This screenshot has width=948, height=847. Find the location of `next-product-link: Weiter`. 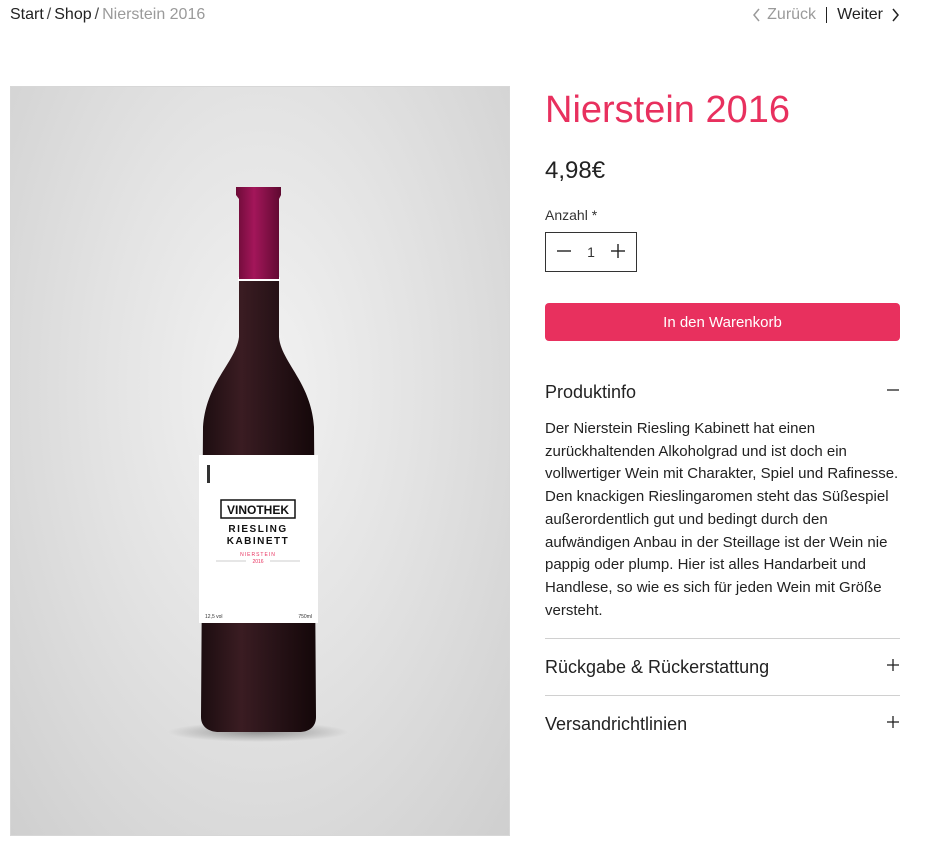

next-product-link: Weiter is located at coordinates (868, 15).